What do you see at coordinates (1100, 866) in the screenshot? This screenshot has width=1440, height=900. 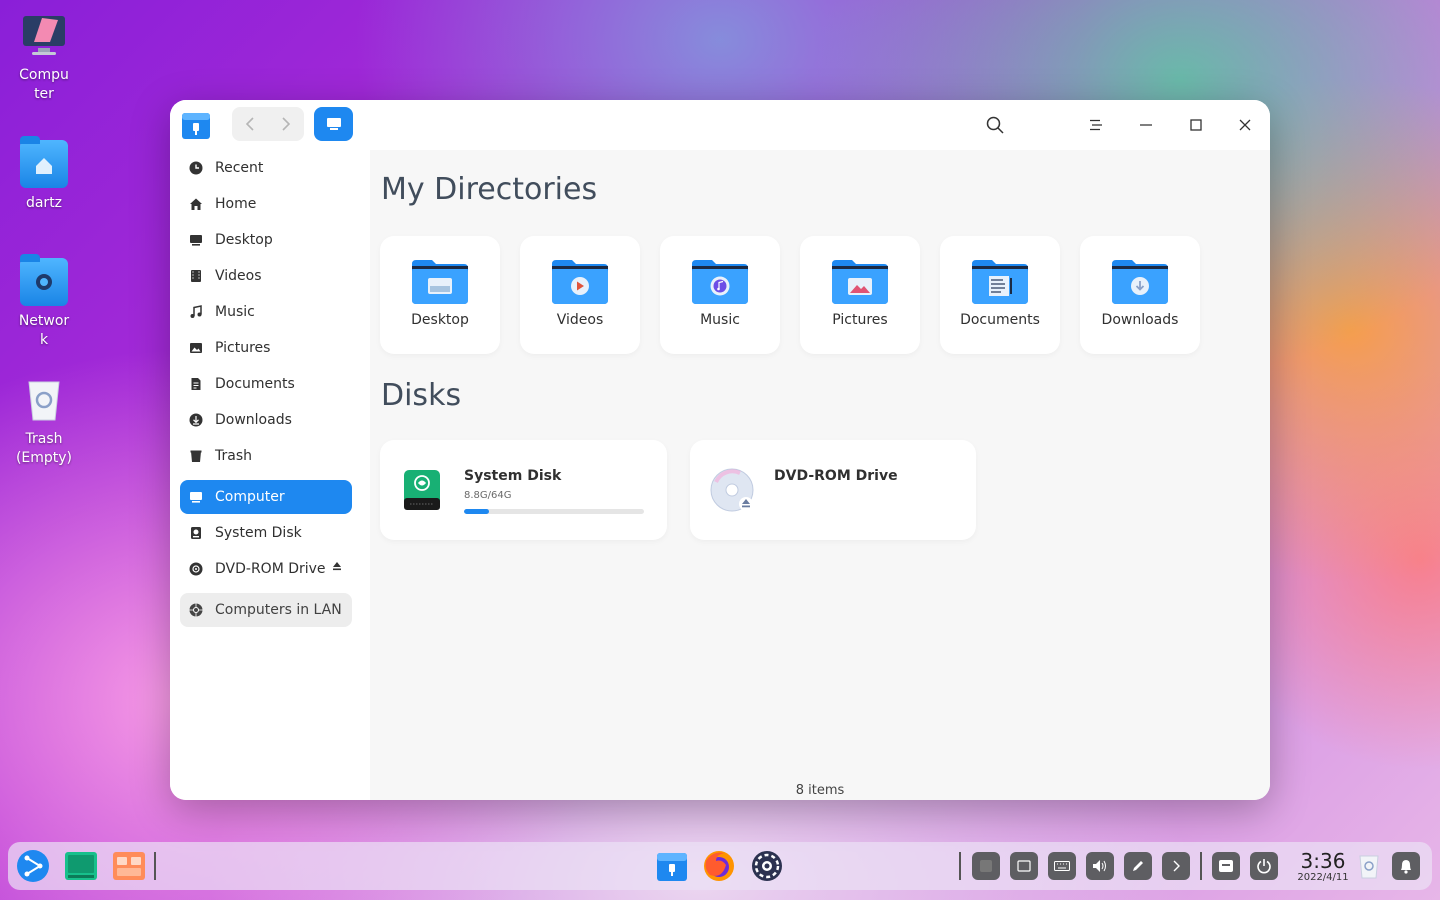 I see `volume-button` at bounding box center [1100, 866].